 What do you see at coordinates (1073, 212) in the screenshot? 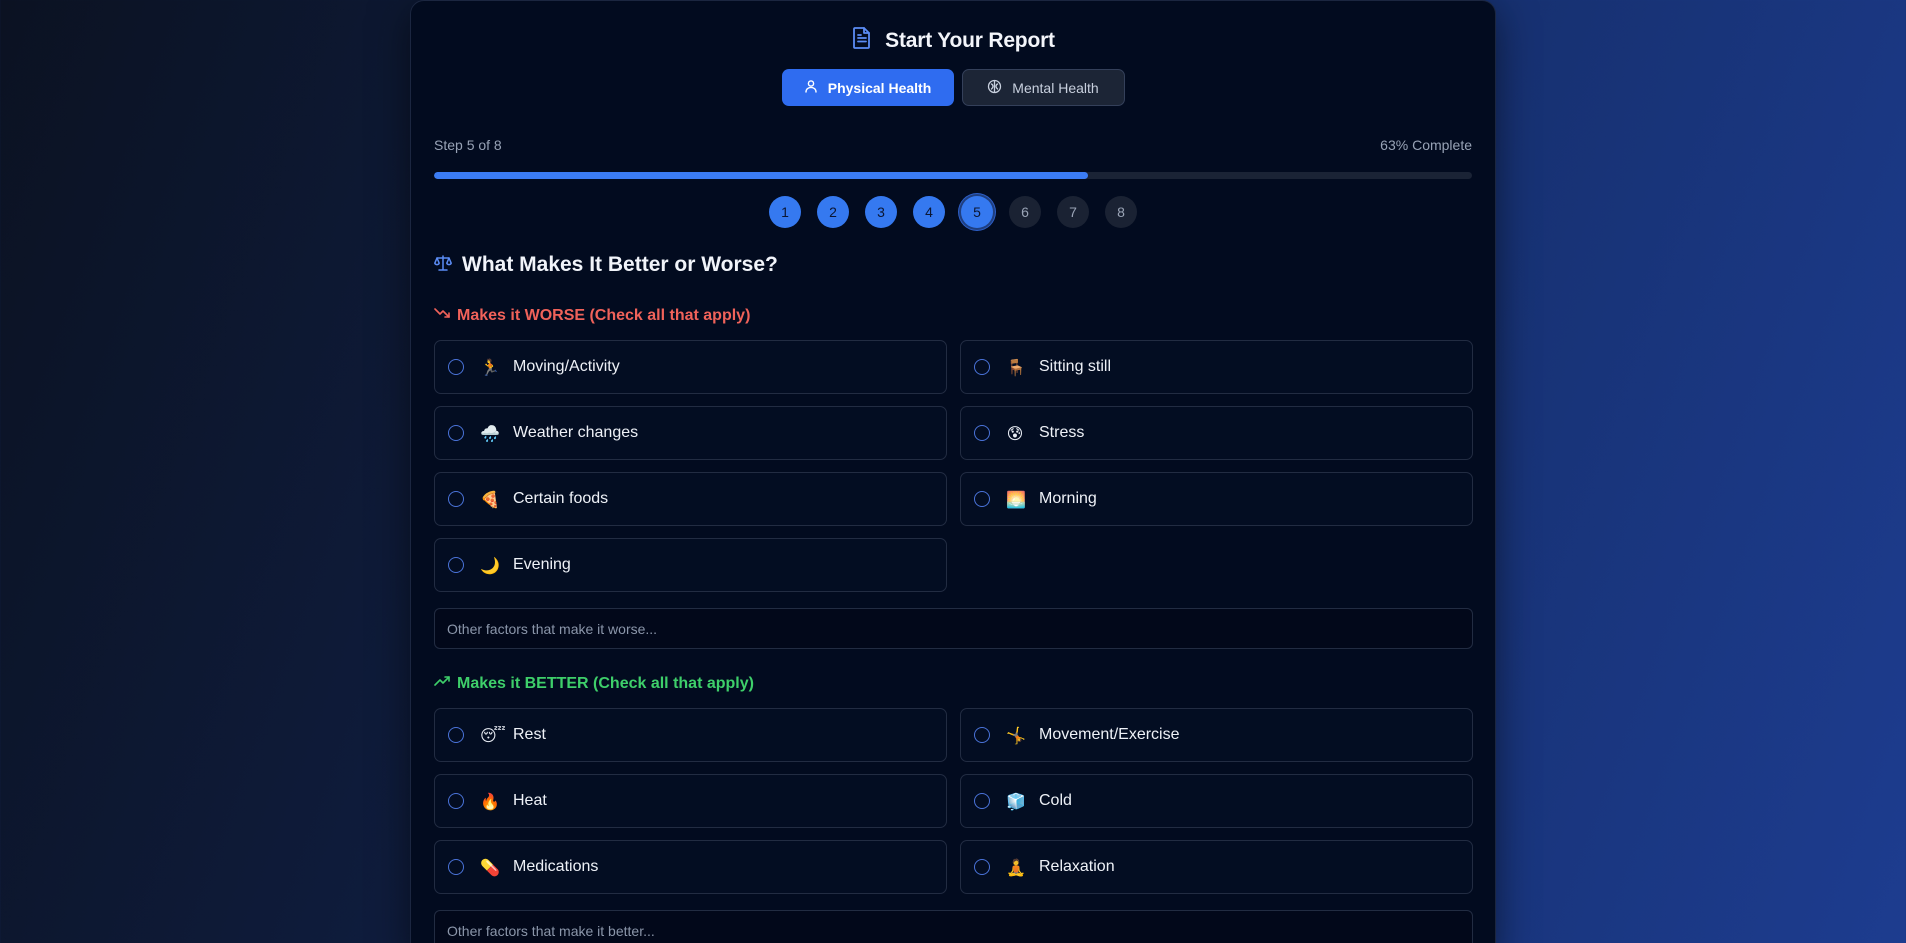
I see `step-7: 7` at bounding box center [1073, 212].